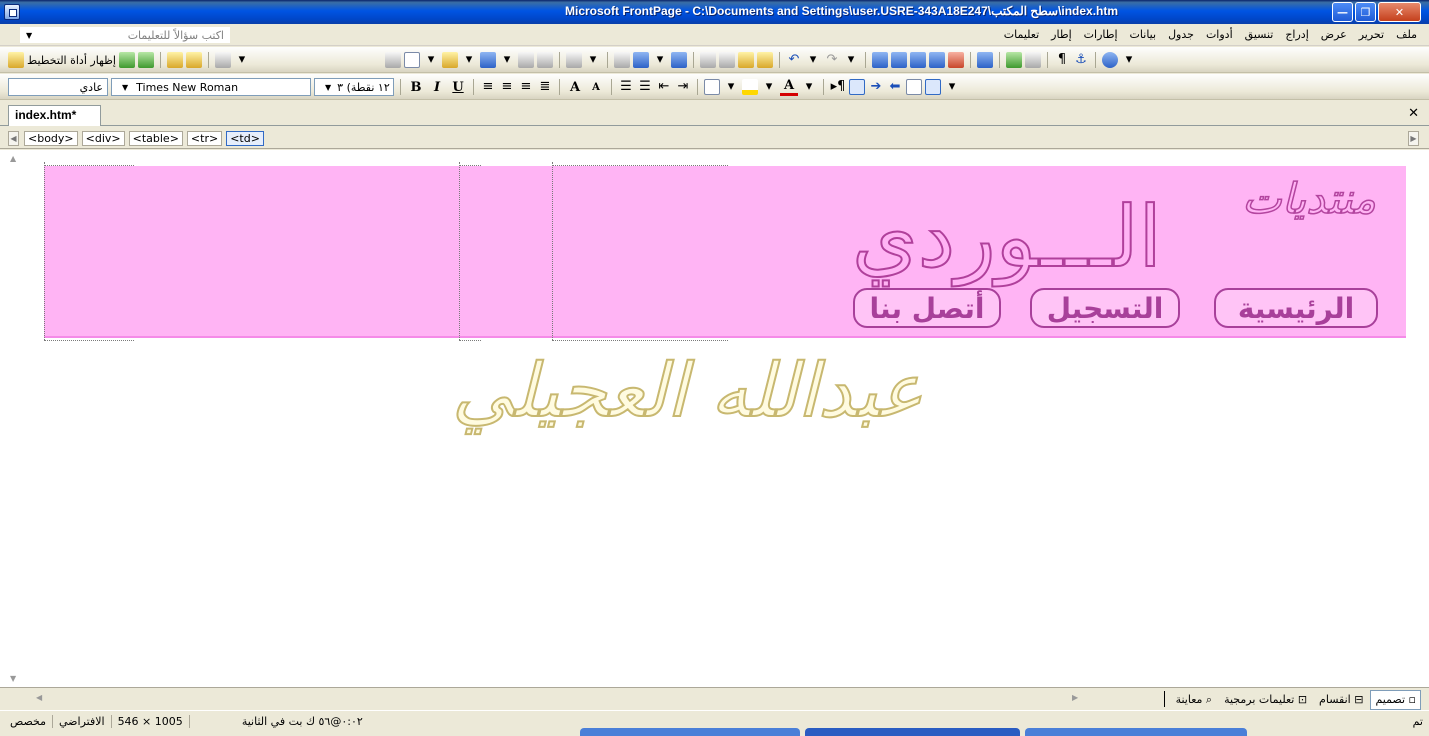  Describe the element at coordinates (664, 87) in the screenshot. I see `decrease-indent-icon: ⇤` at that location.